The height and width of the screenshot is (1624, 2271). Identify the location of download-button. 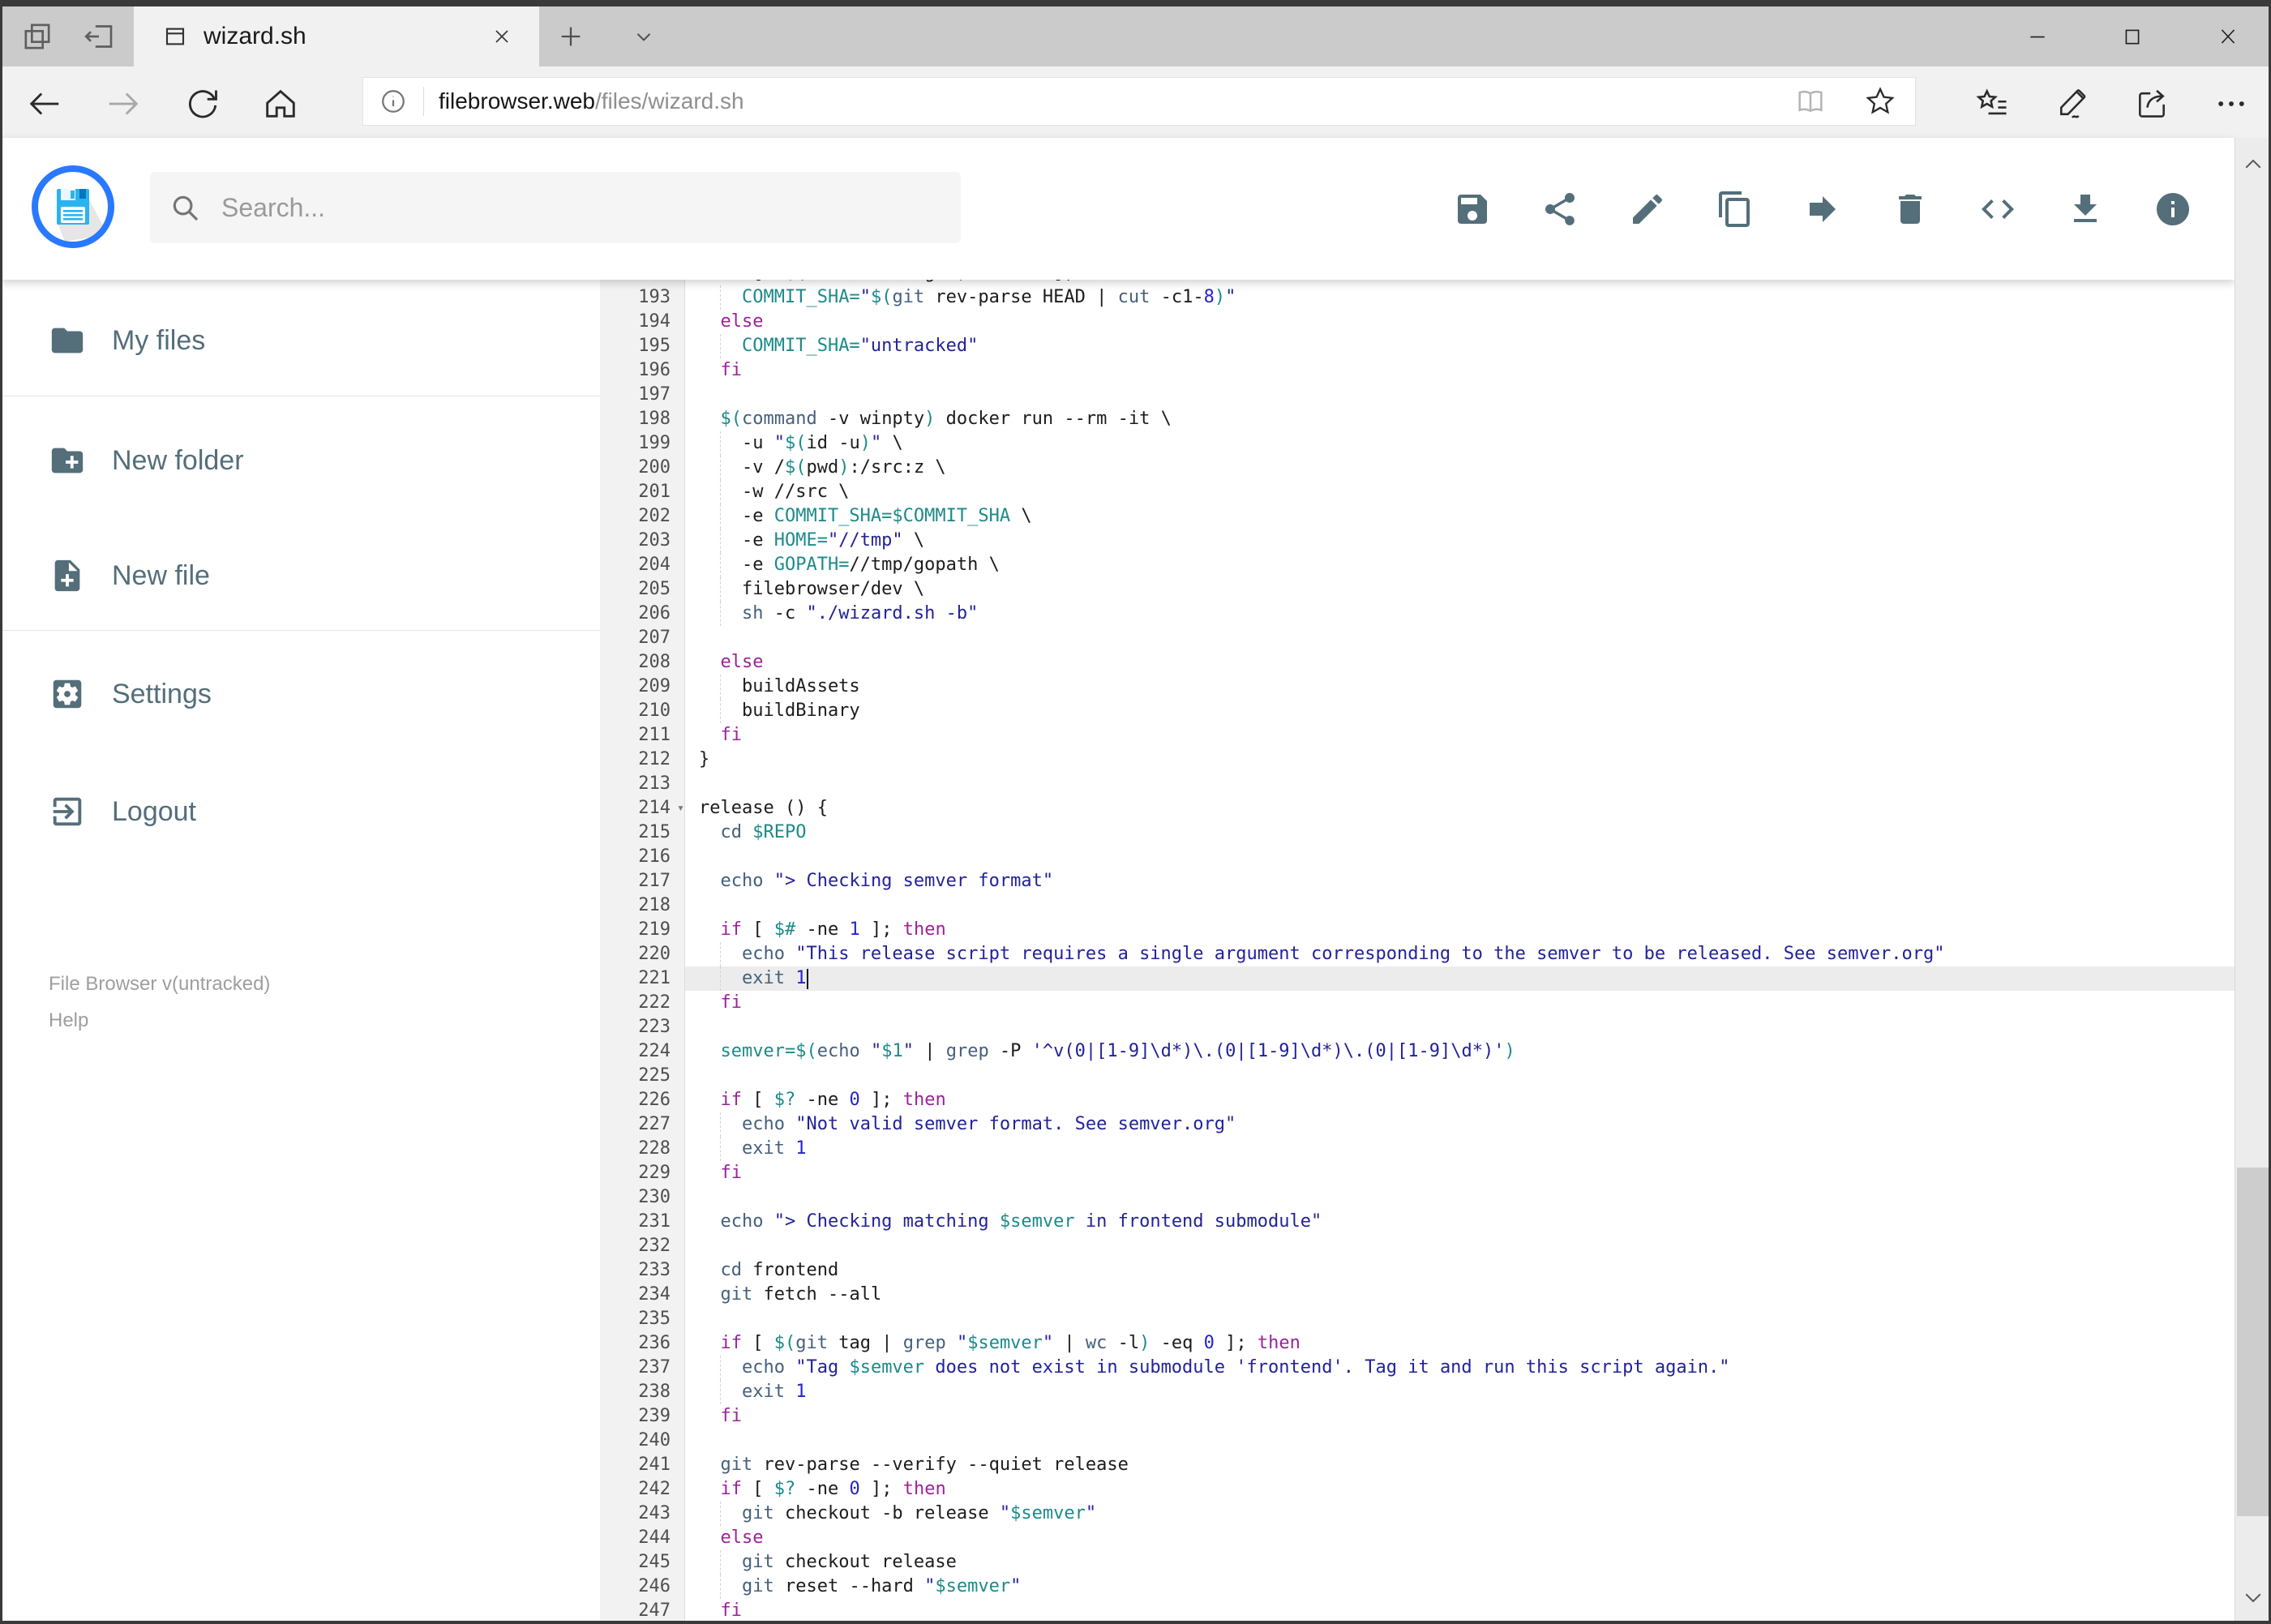
(2085, 210).